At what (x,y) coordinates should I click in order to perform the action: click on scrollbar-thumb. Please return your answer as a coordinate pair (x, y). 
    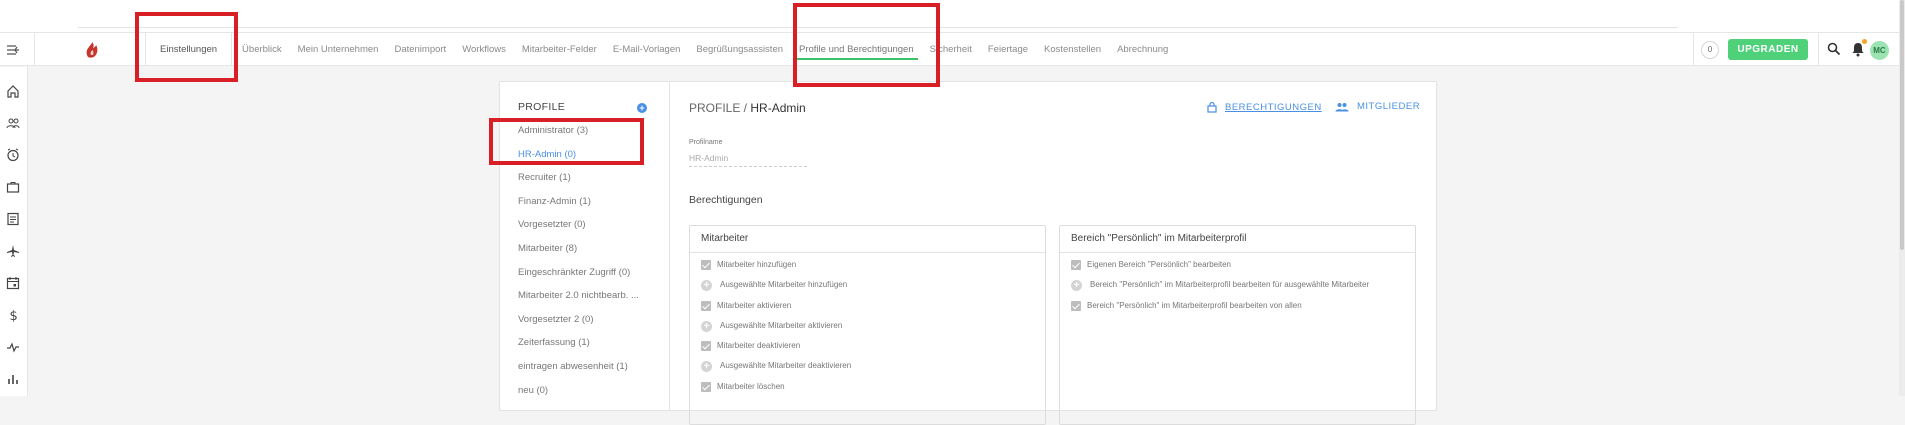
    Looking at the image, I should click on (1902, 125).